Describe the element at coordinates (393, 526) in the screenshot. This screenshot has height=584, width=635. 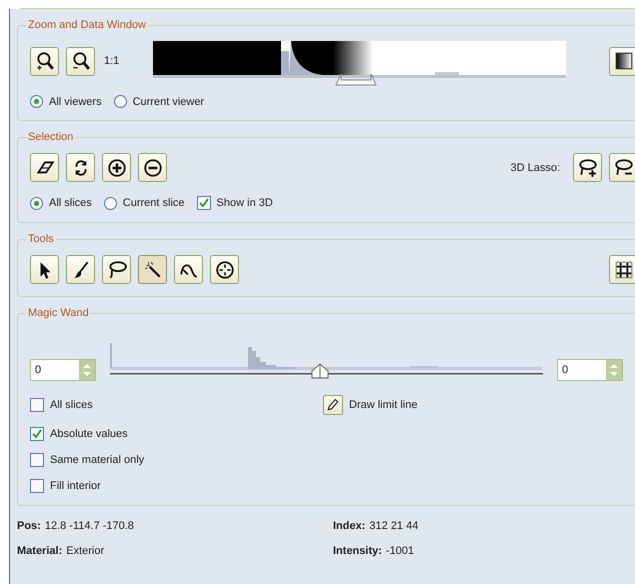
I see `info-value: 312 21 44` at that location.